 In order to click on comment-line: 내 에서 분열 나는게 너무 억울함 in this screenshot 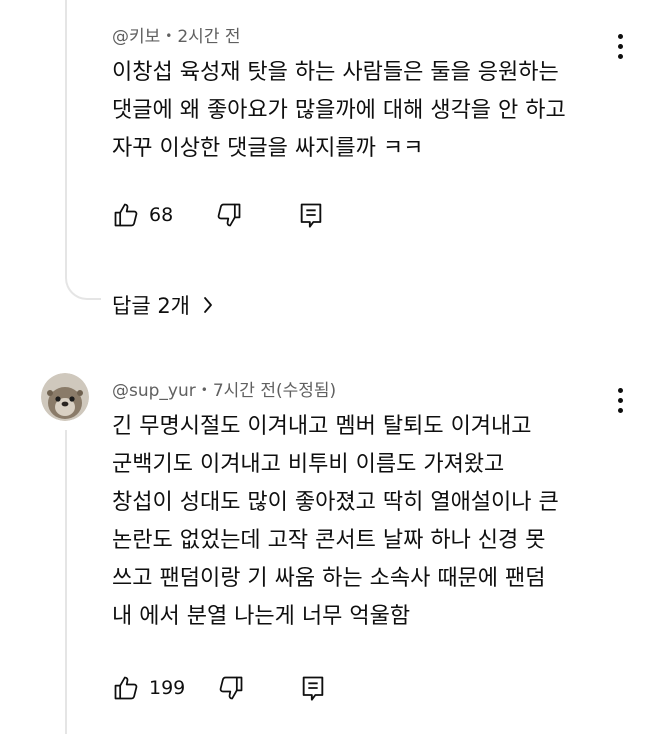, I will do `click(261, 616)`.